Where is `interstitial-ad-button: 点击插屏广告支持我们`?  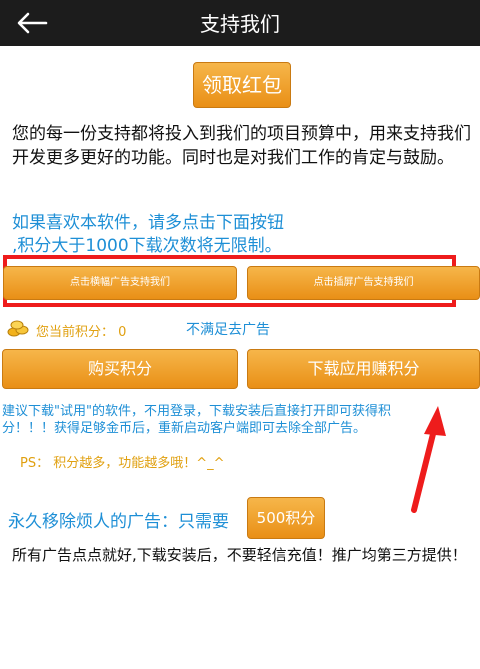 interstitial-ad-button: 点击插屏广告支持我们 is located at coordinates (363, 283).